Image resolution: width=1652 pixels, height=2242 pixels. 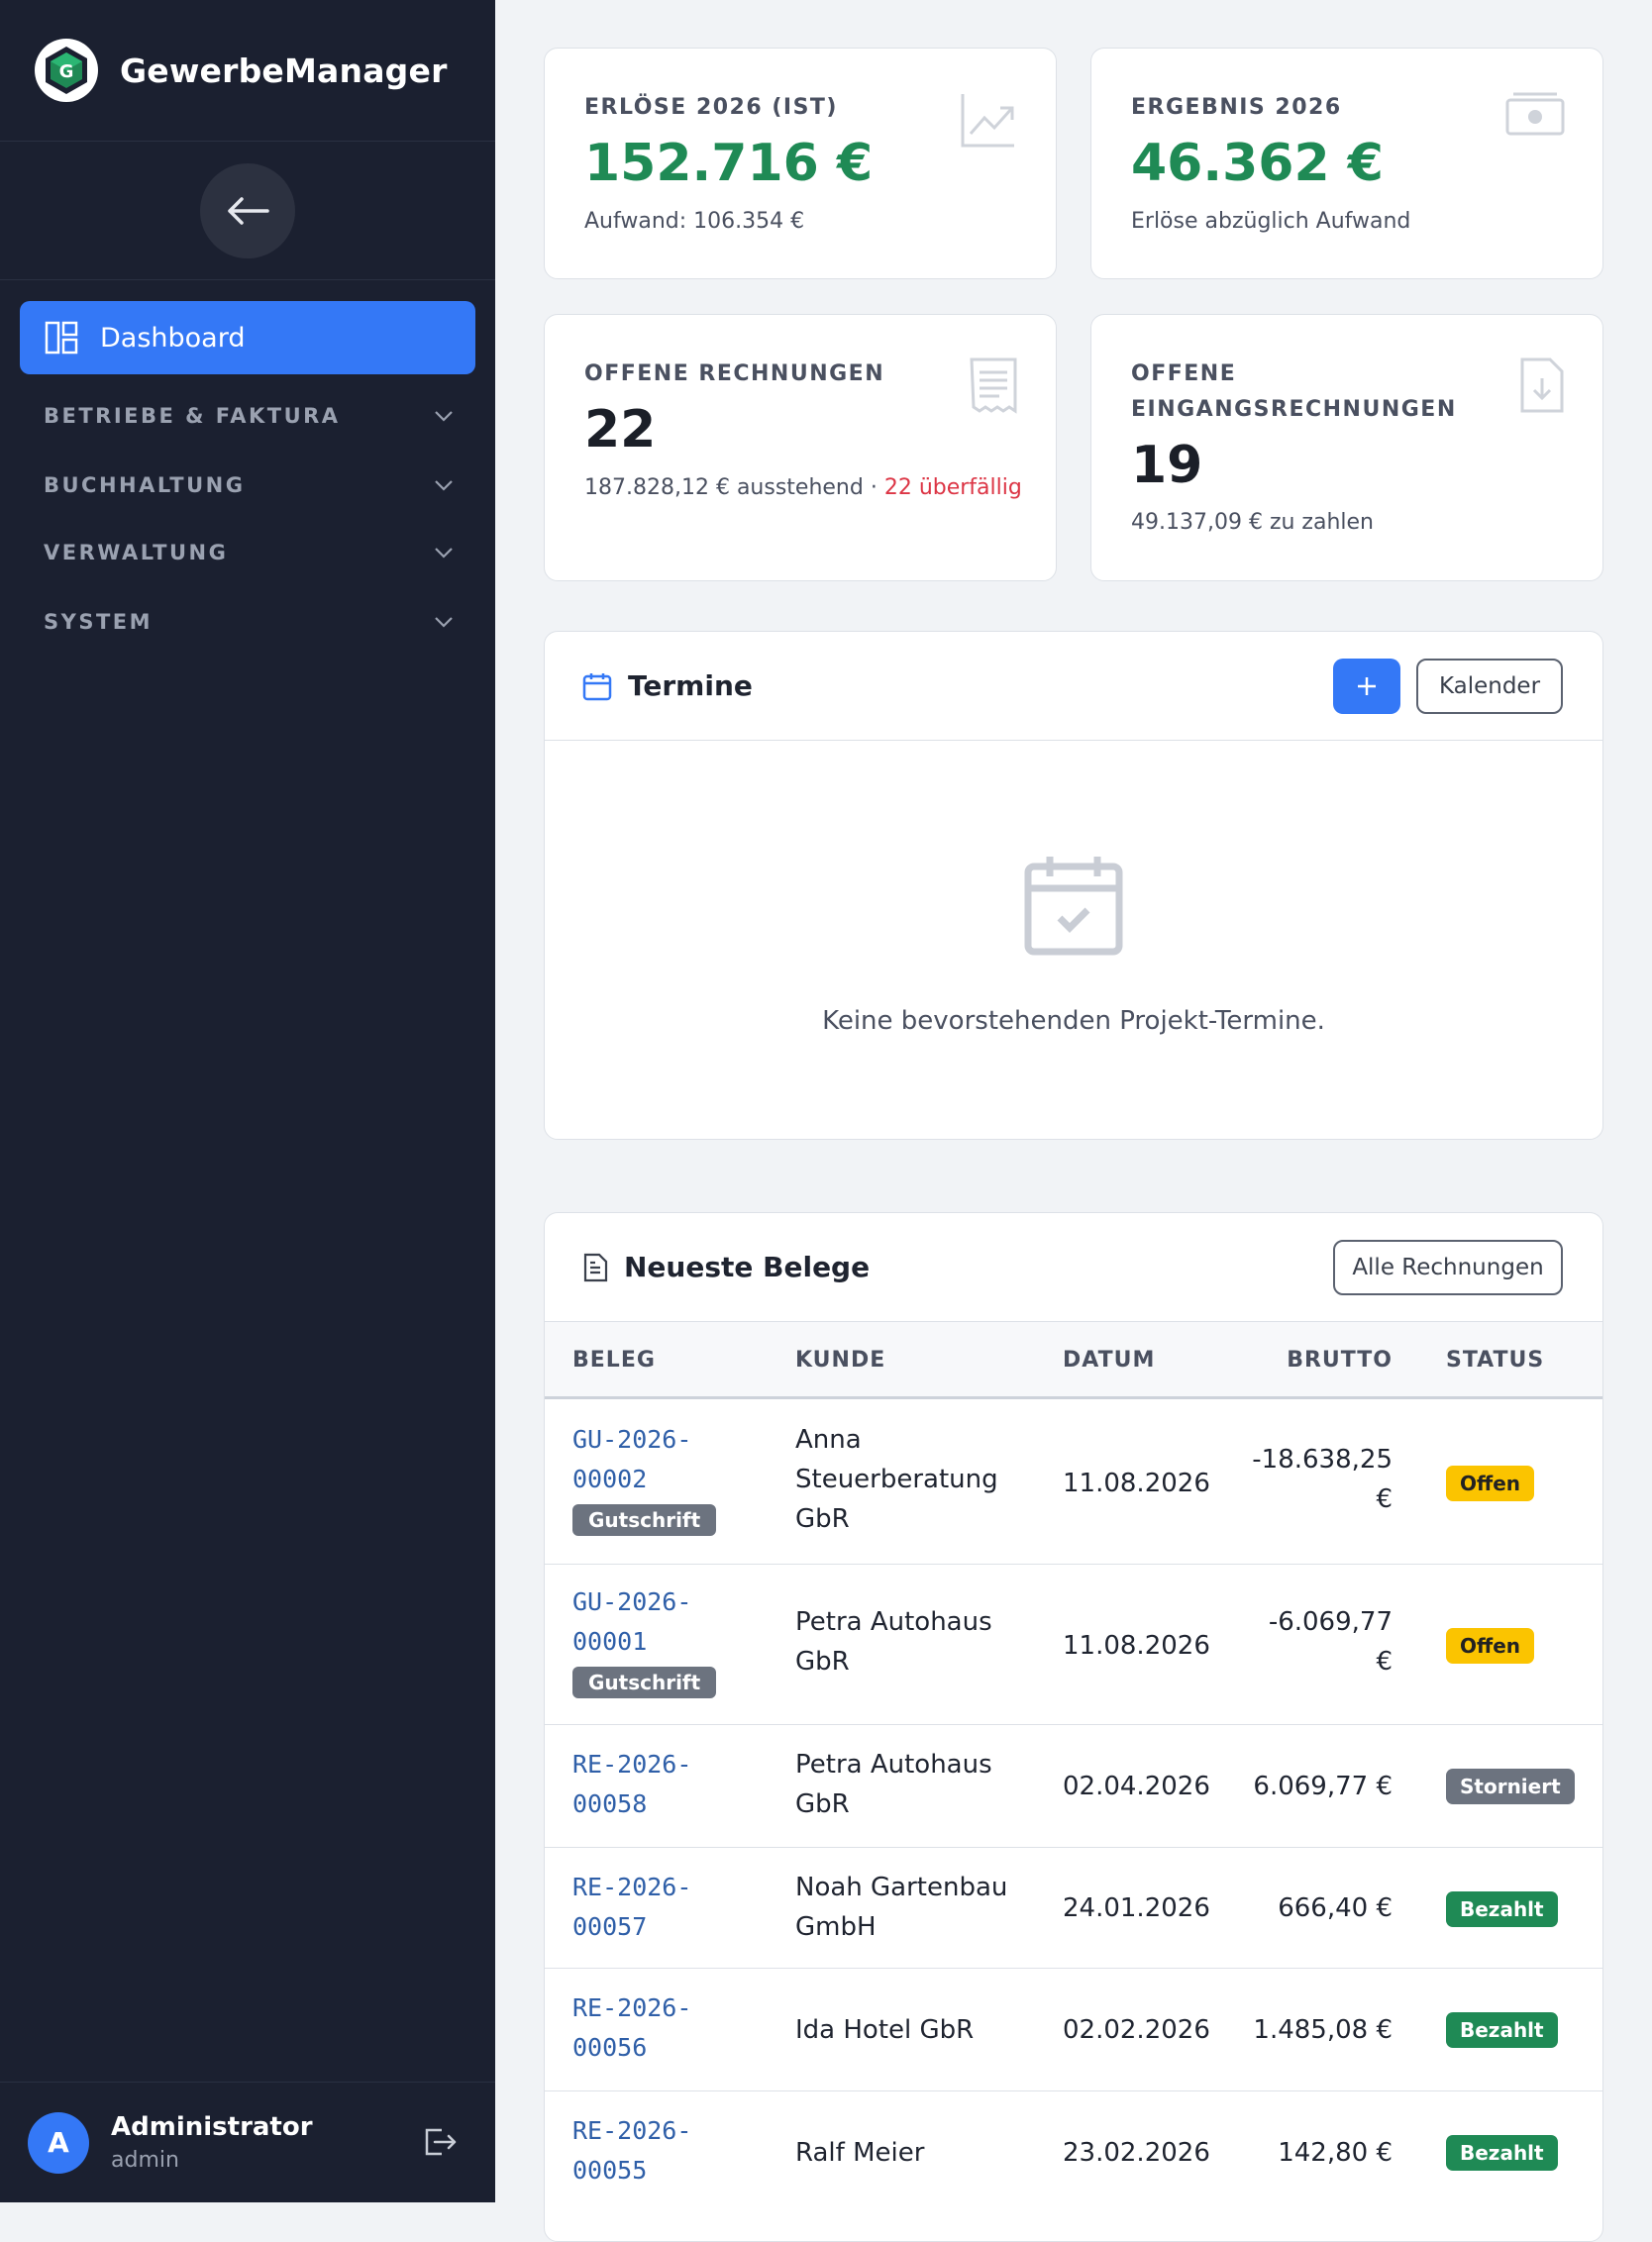 What do you see at coordinates (1495, 1361) in the screenshot?
I see `column-header-status: STATUS` at bounding box center [1495, 1361].